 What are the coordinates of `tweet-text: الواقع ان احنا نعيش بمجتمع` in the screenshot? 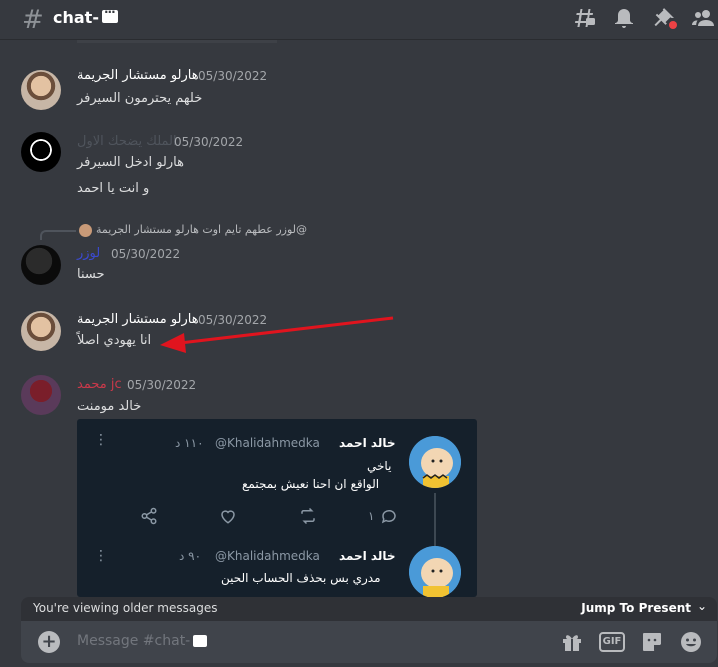 It's located at (311, 484).